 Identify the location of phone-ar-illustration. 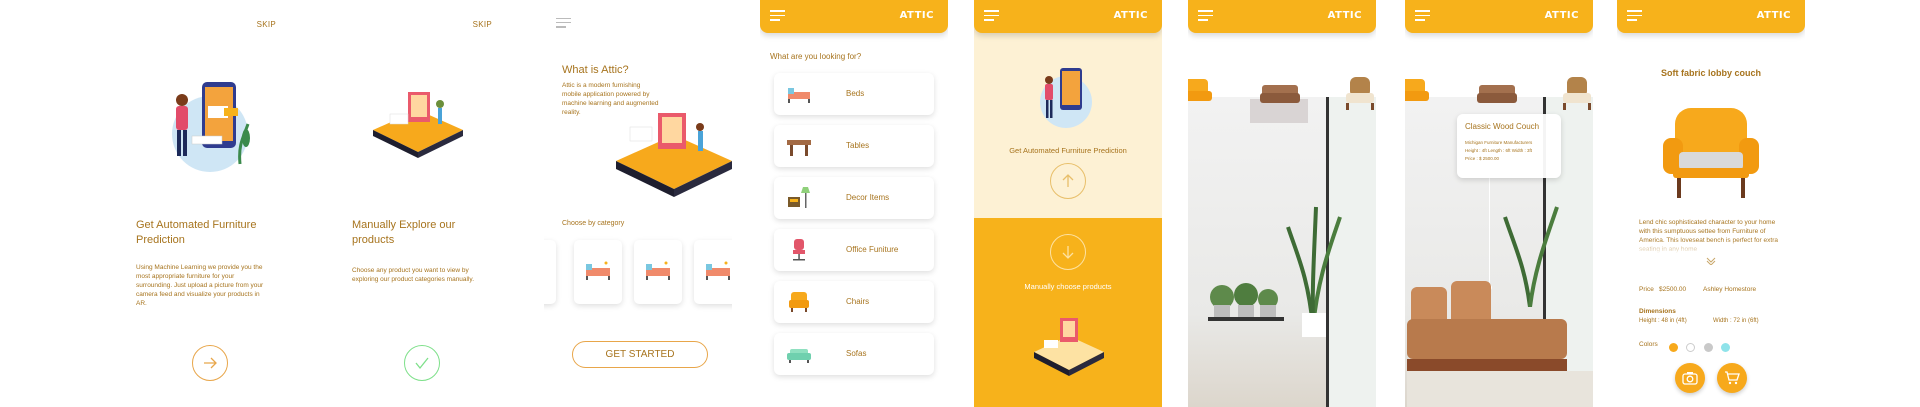
(1066, 98).